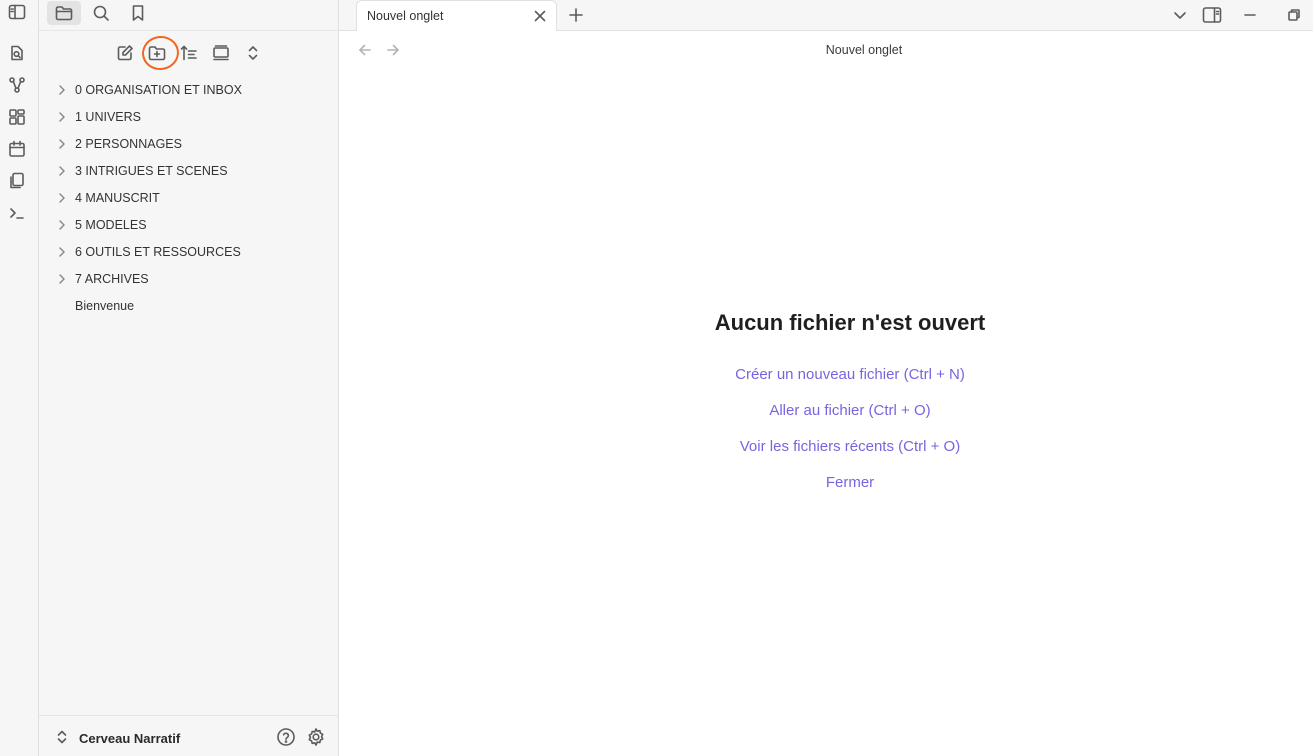 The height and width of the screenshot is (756, 1313). Describe the element at coordinates (158, 252) in the screenshot. I see `tree-item-label: 6 OUTILS ET RESSOURCES` at that location.